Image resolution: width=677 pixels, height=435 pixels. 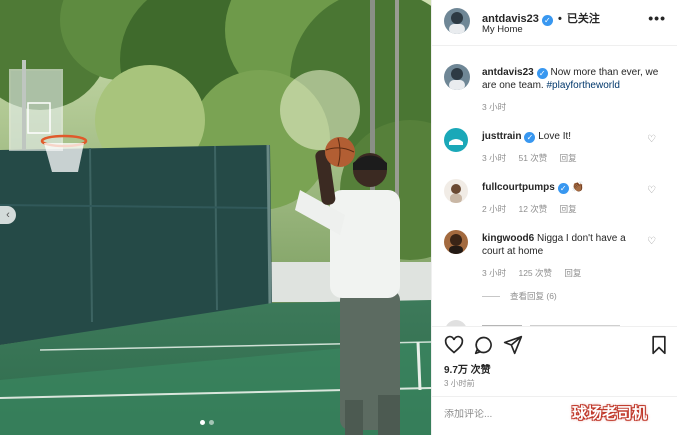 I want to click on caption-username: antdavis23, so click(x=508, y=72).